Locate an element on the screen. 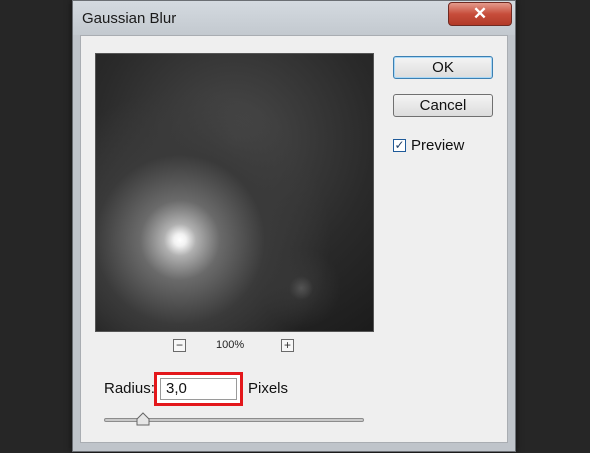  close-icon: ✕ is located at coordinates (480, 13).